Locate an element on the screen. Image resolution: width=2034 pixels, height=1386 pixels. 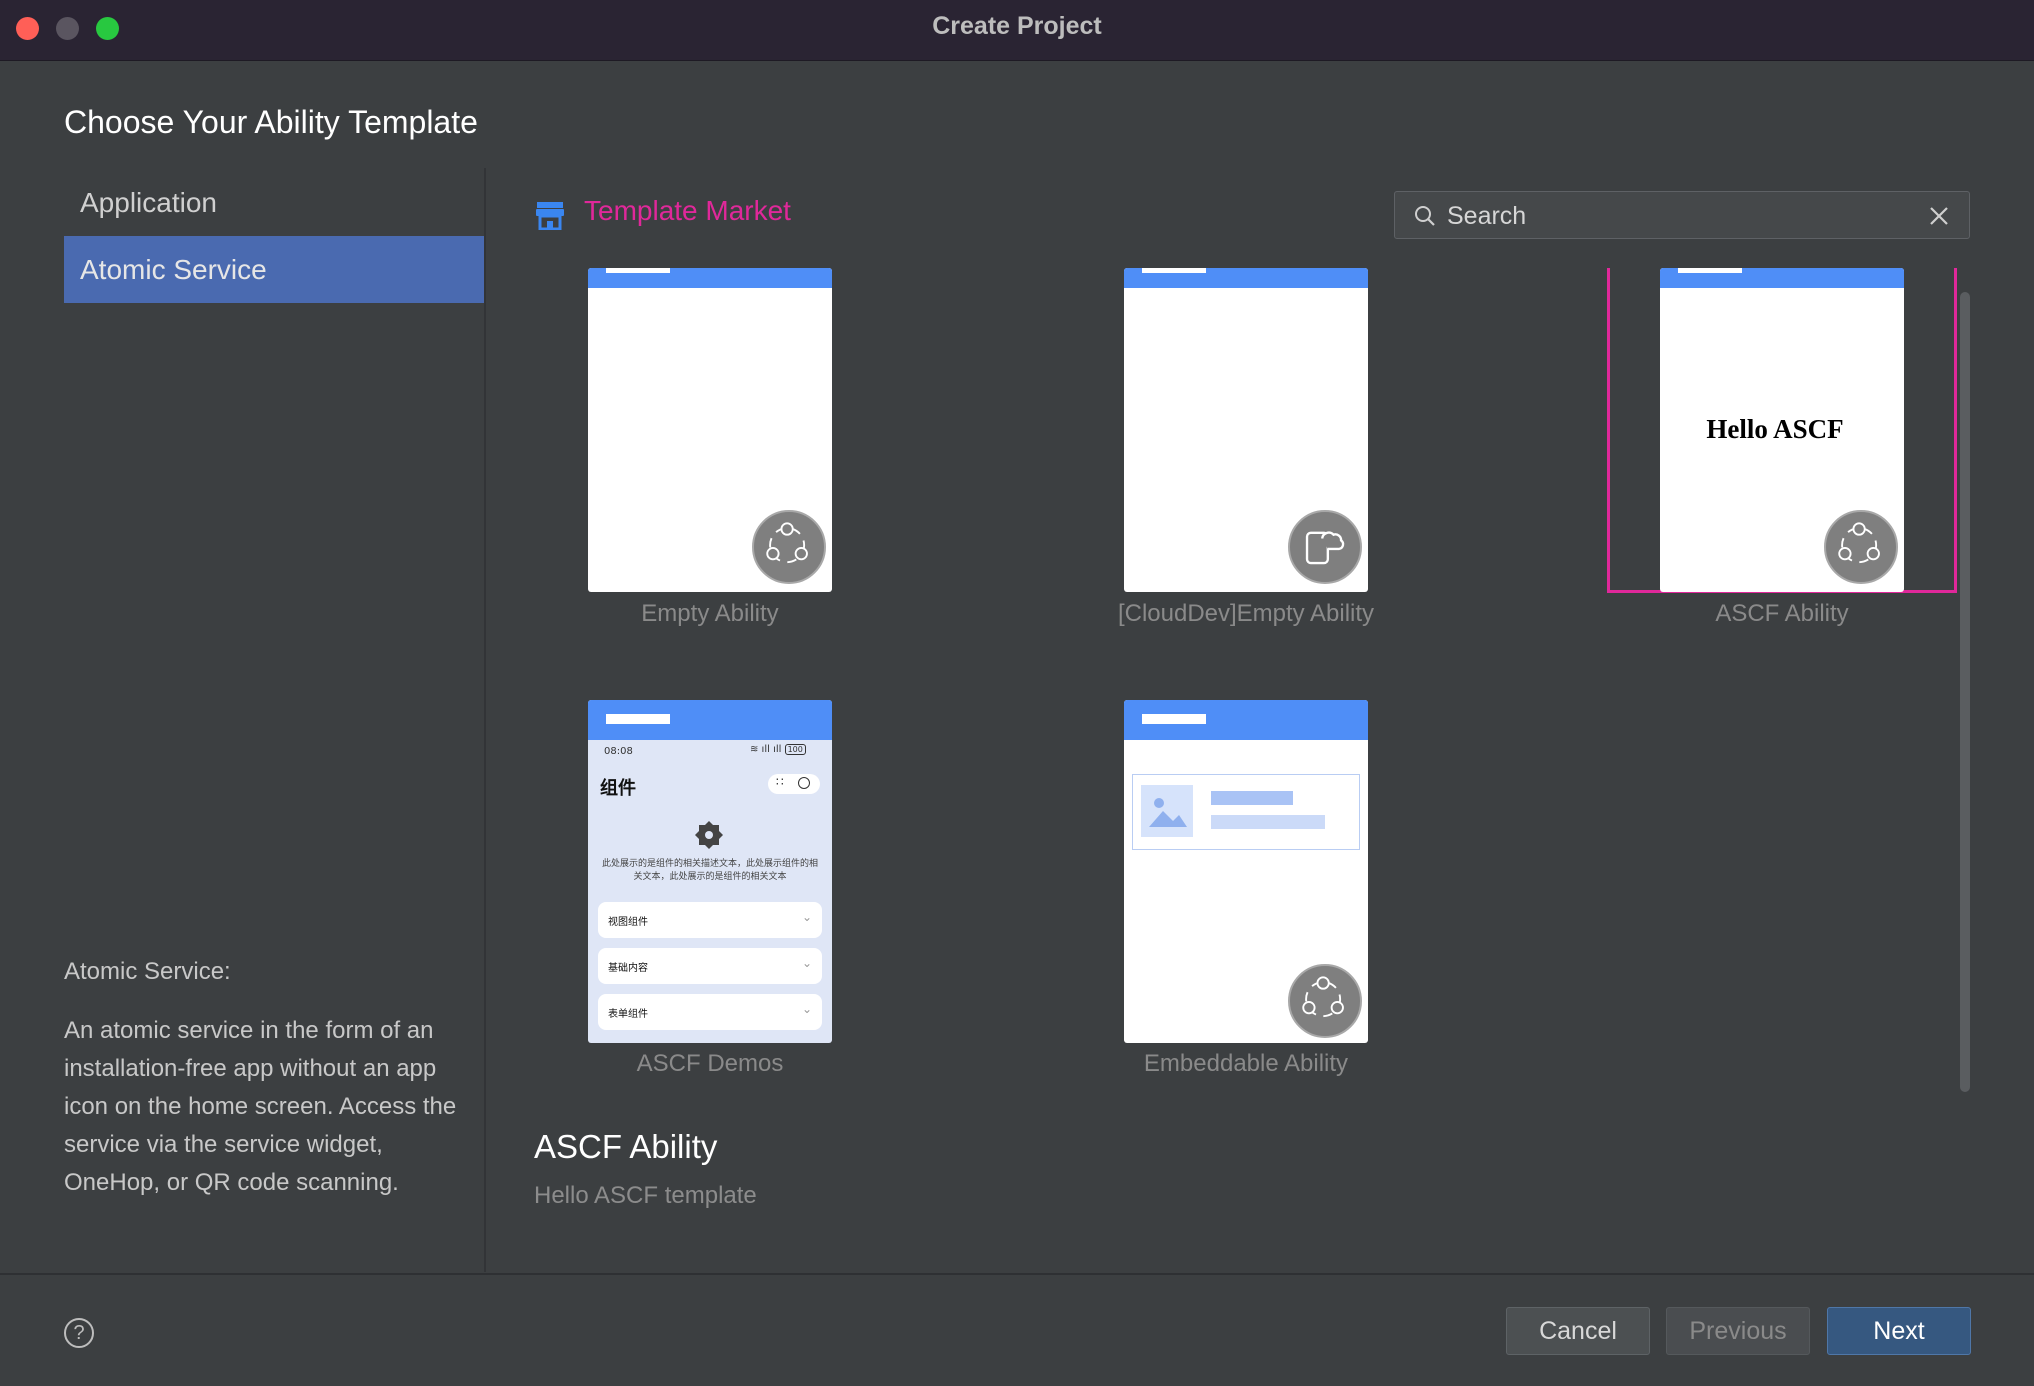
image-placeholder-icon is located at coordinates (1167, 811).